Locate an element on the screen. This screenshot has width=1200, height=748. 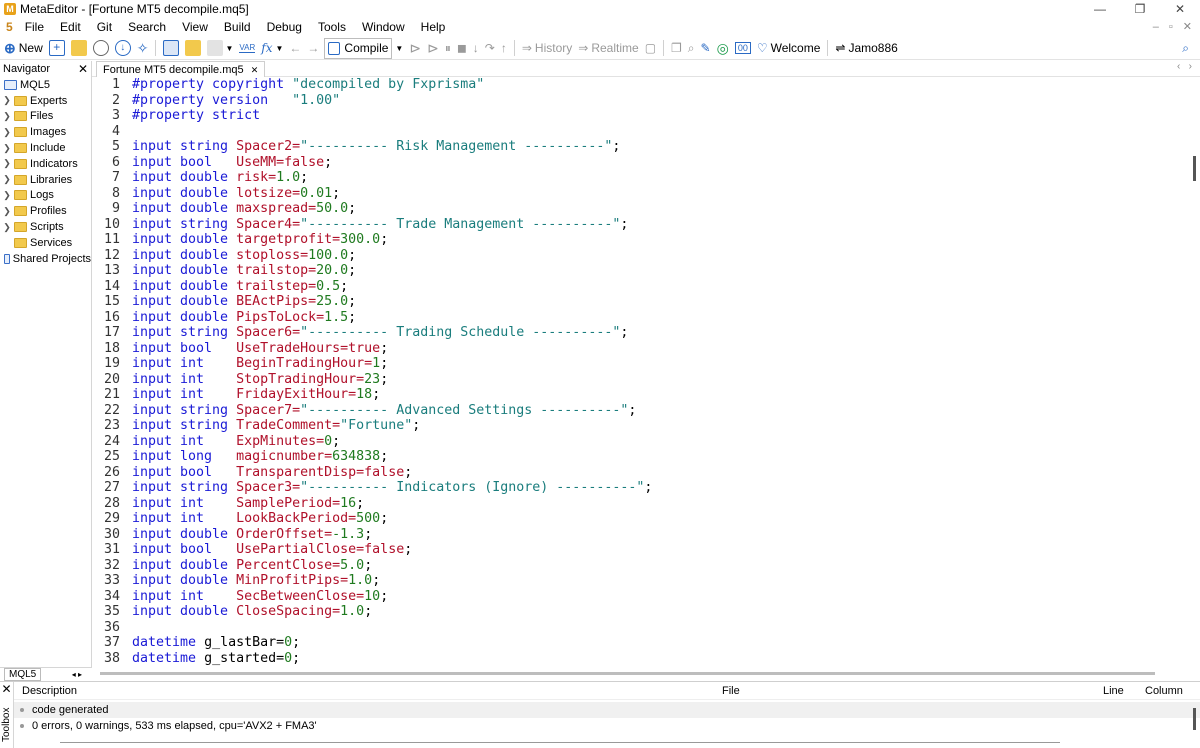
tab-scroll-arrows: ◂ ▸ is located at coordinates (82, 674).